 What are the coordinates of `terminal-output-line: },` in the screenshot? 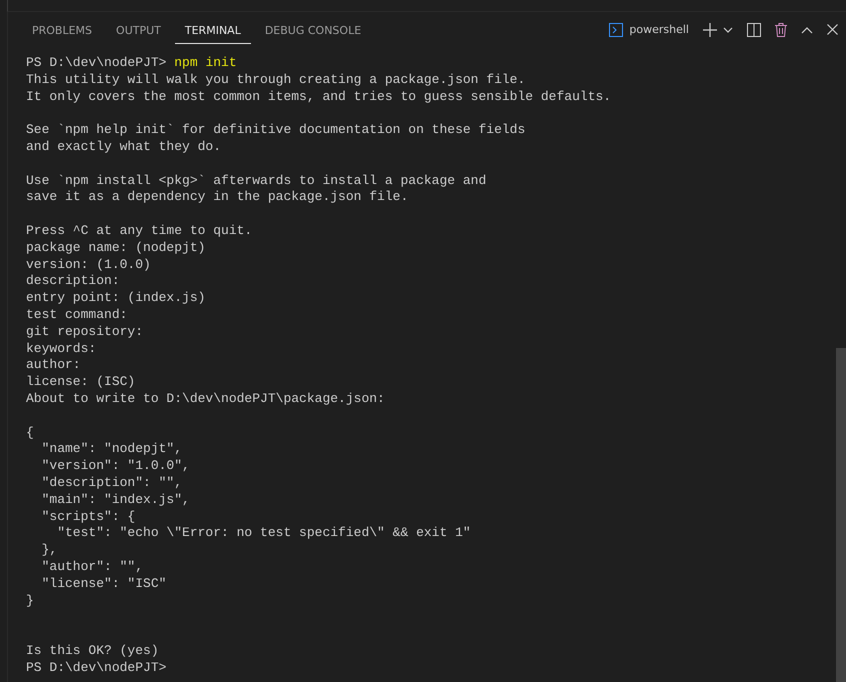 It's located at (49, 550).